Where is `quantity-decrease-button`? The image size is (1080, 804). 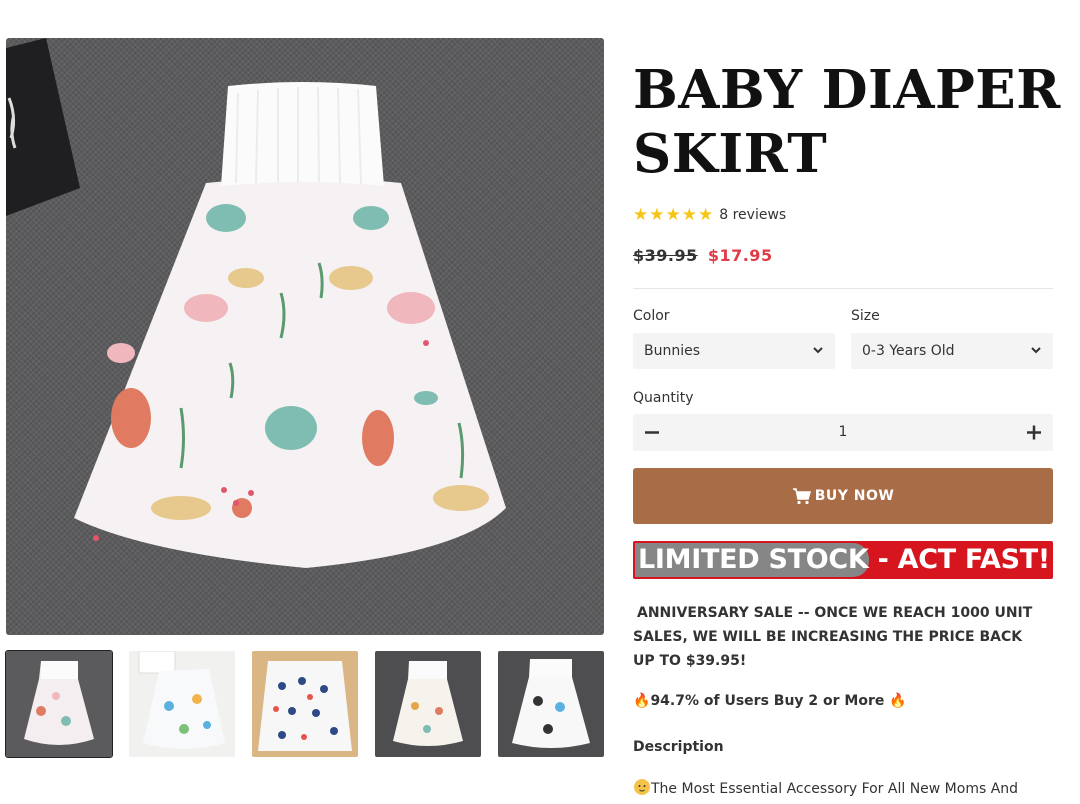
quantity-decrease-button is located at coordinates (652, 432).